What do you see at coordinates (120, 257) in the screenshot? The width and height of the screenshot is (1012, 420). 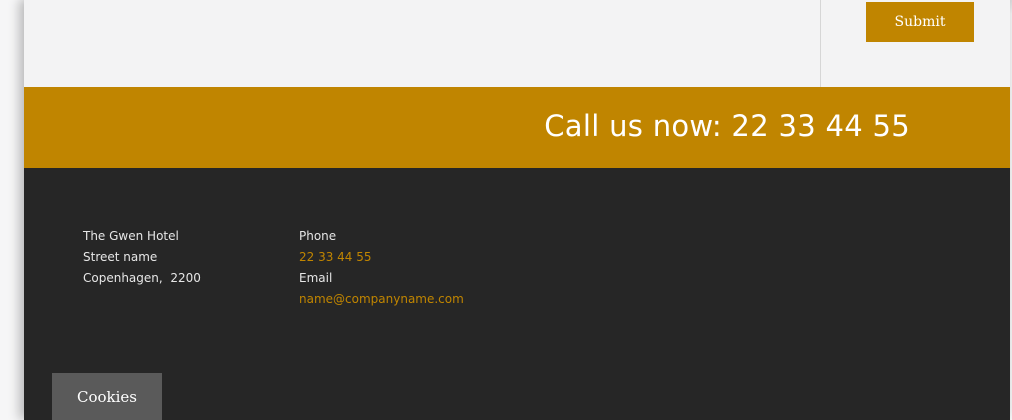 I see `street-name: Street name` at bounding box center [120, 257].